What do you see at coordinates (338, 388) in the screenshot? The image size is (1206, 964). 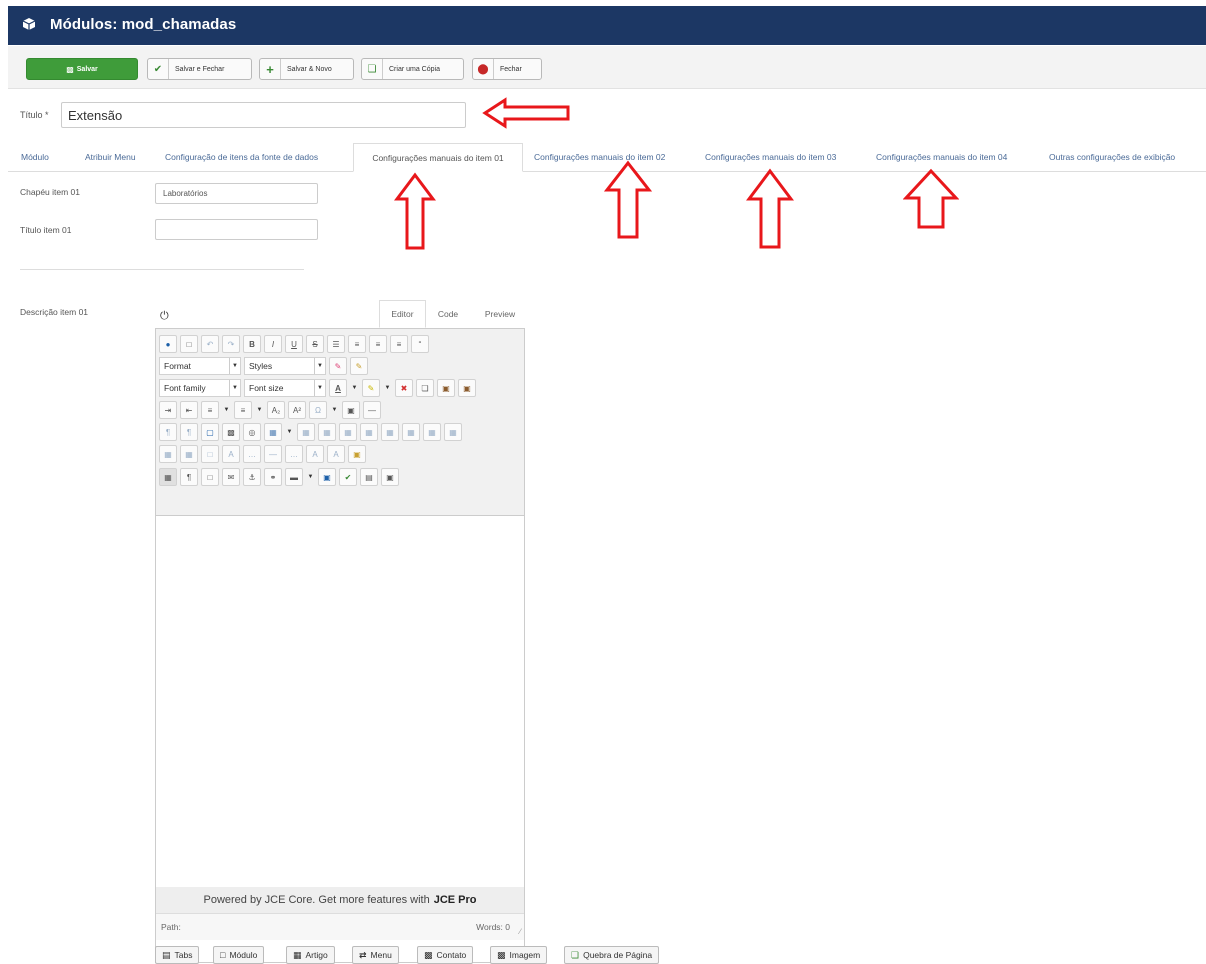 I see `text-color-icon: A` at bounding box center [338, 388].